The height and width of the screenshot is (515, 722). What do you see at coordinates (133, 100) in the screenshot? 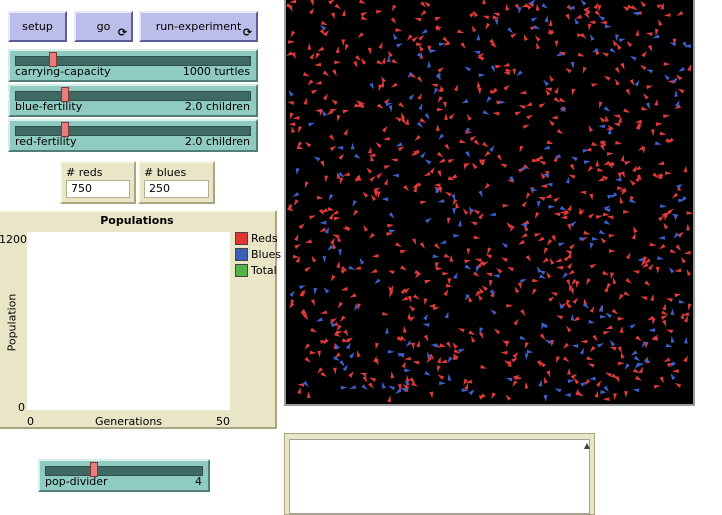
I see `blue-fertility-slider: blue-fertility 2.0 children` at bounding box center [133, 100].